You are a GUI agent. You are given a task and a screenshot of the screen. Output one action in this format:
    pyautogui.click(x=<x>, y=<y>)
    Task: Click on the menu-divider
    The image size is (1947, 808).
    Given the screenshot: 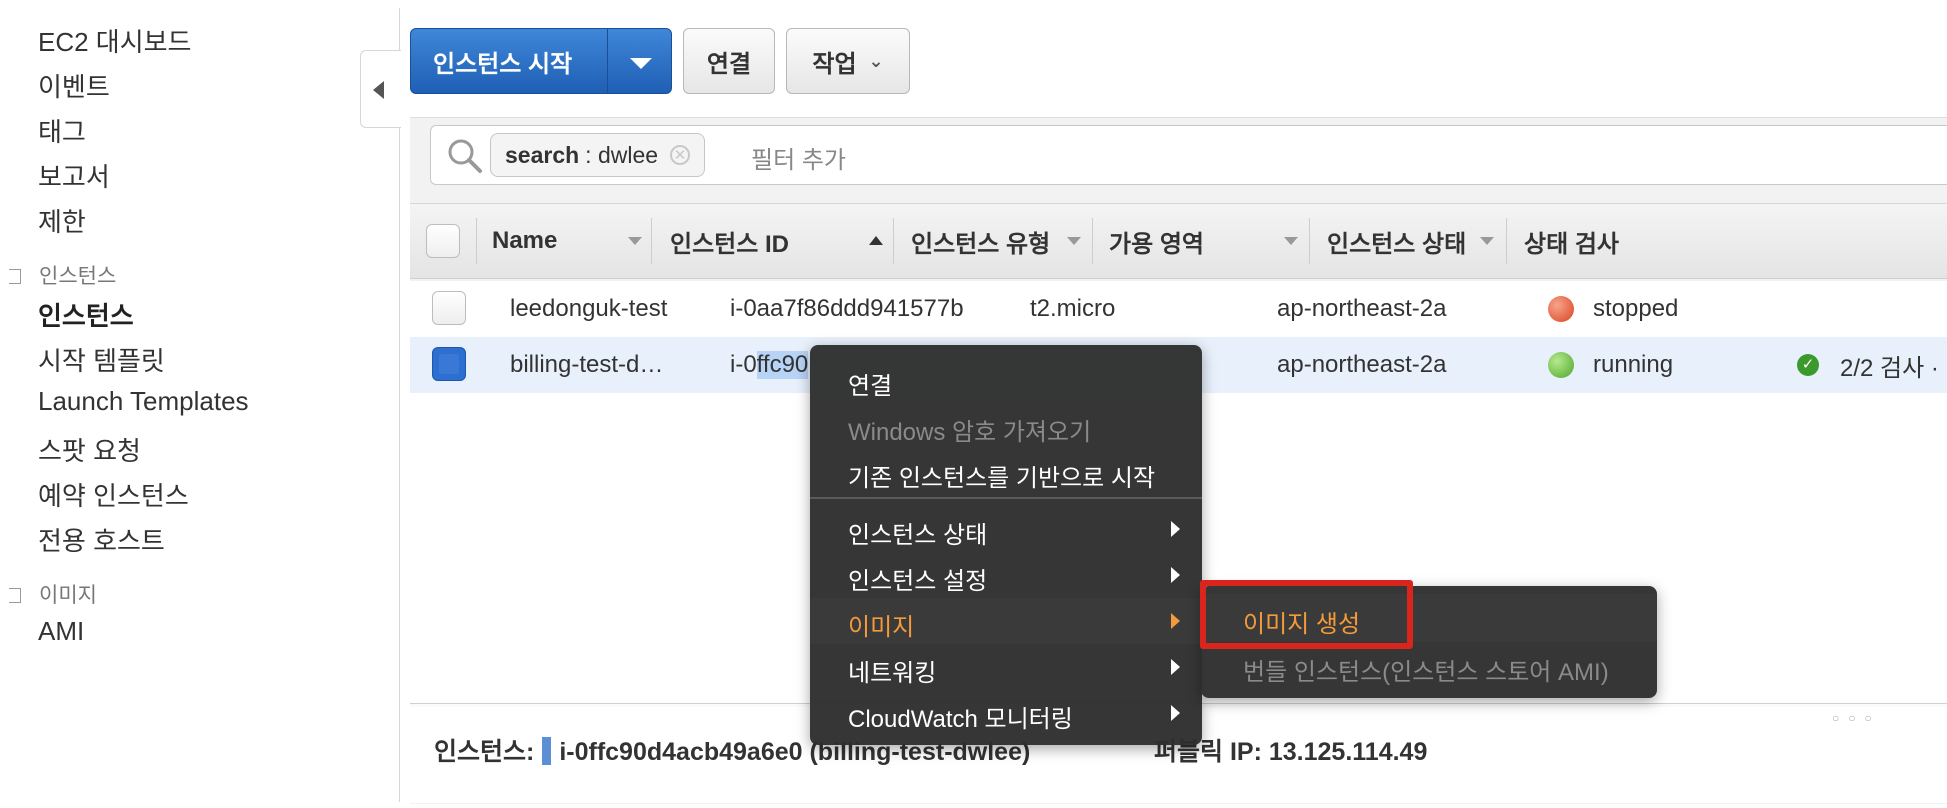 What is the action you would take?
    pyautogui.click(x=1006, y=498)
    